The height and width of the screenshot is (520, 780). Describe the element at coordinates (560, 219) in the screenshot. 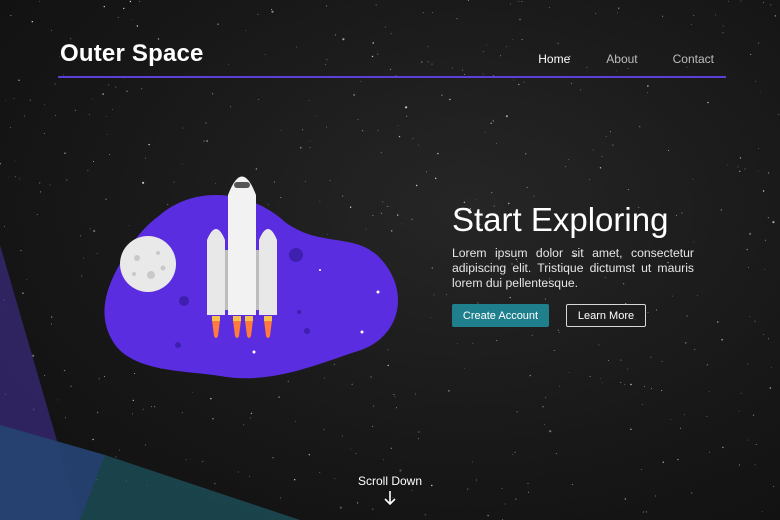

I see `hero-title: Start Exploring` at that location.